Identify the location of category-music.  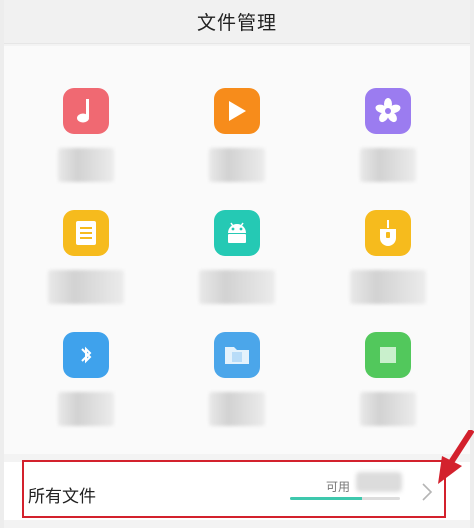
(85, 114).